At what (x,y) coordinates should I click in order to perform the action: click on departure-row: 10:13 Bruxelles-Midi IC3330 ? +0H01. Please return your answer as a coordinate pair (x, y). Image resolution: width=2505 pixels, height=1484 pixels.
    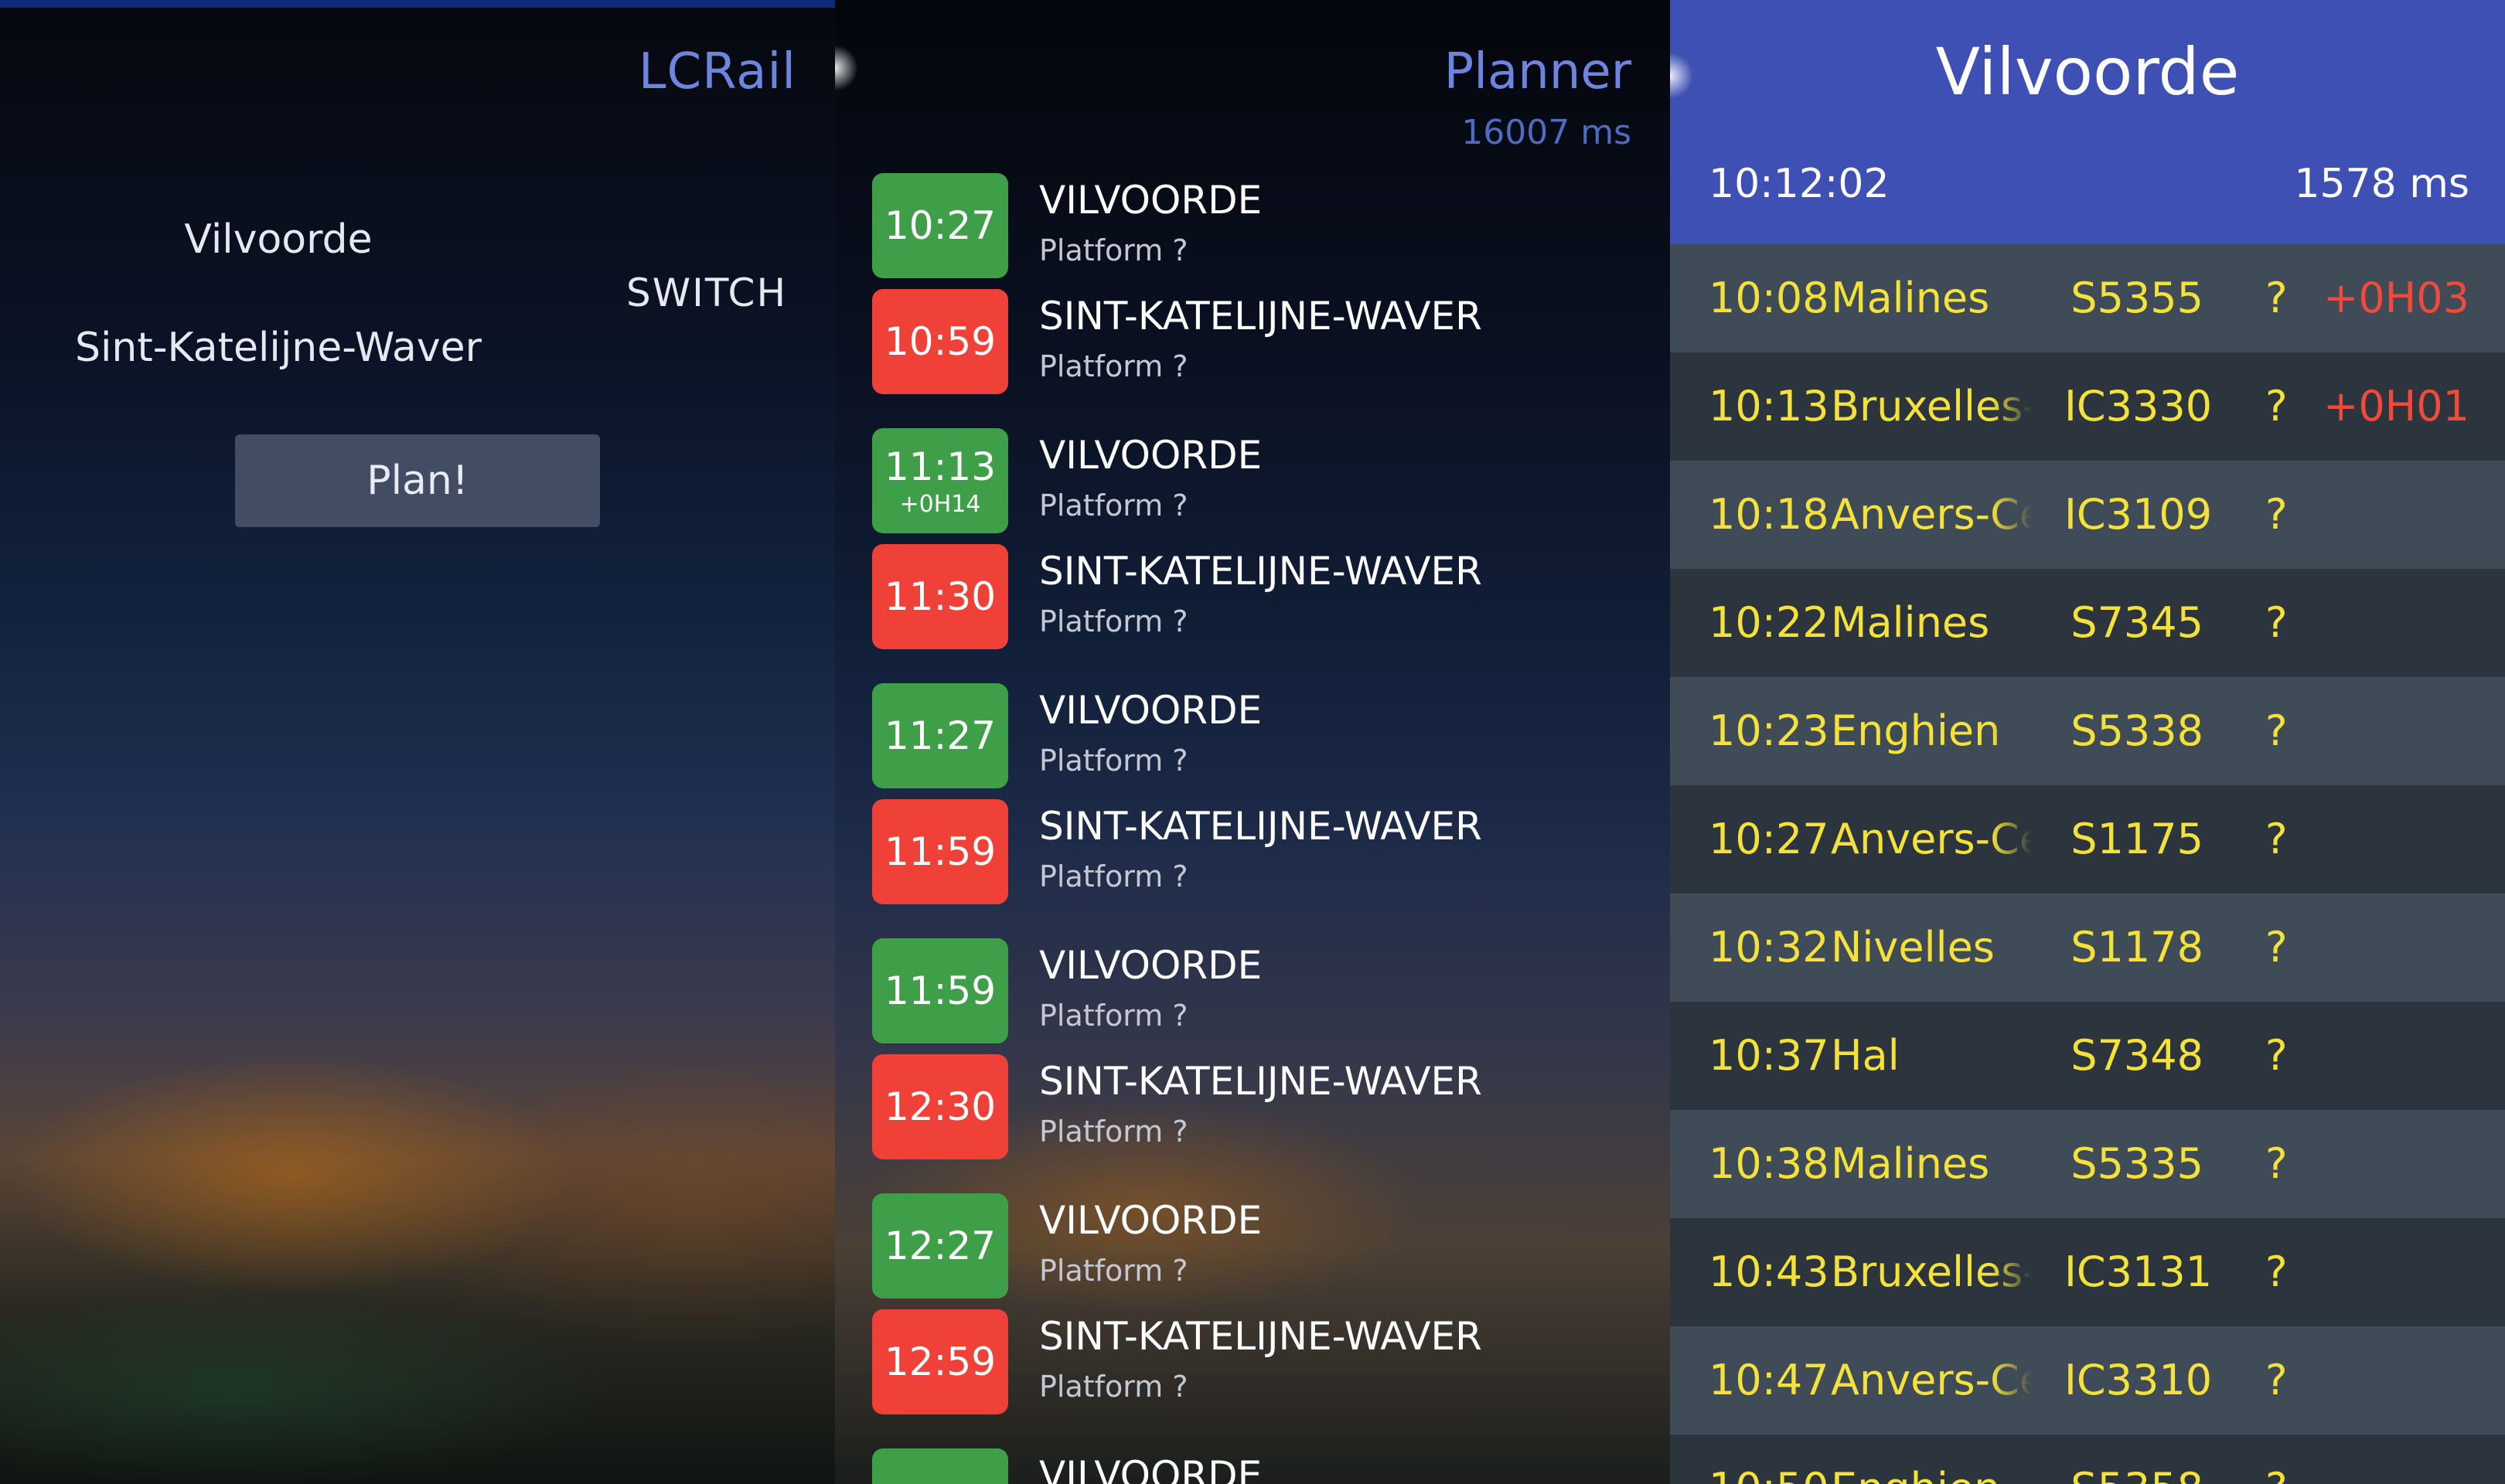
    Looking at the image, I should click on (2087, 406).